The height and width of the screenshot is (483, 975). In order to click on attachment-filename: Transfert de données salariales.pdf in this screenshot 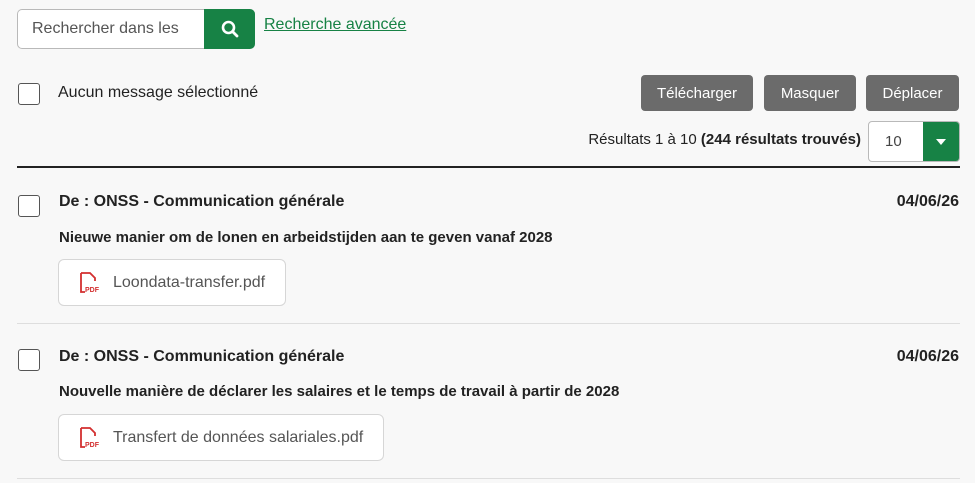, I will do `click(238, 437)`.